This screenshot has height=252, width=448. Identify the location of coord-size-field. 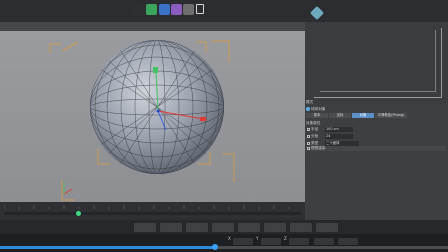
(324, 241).